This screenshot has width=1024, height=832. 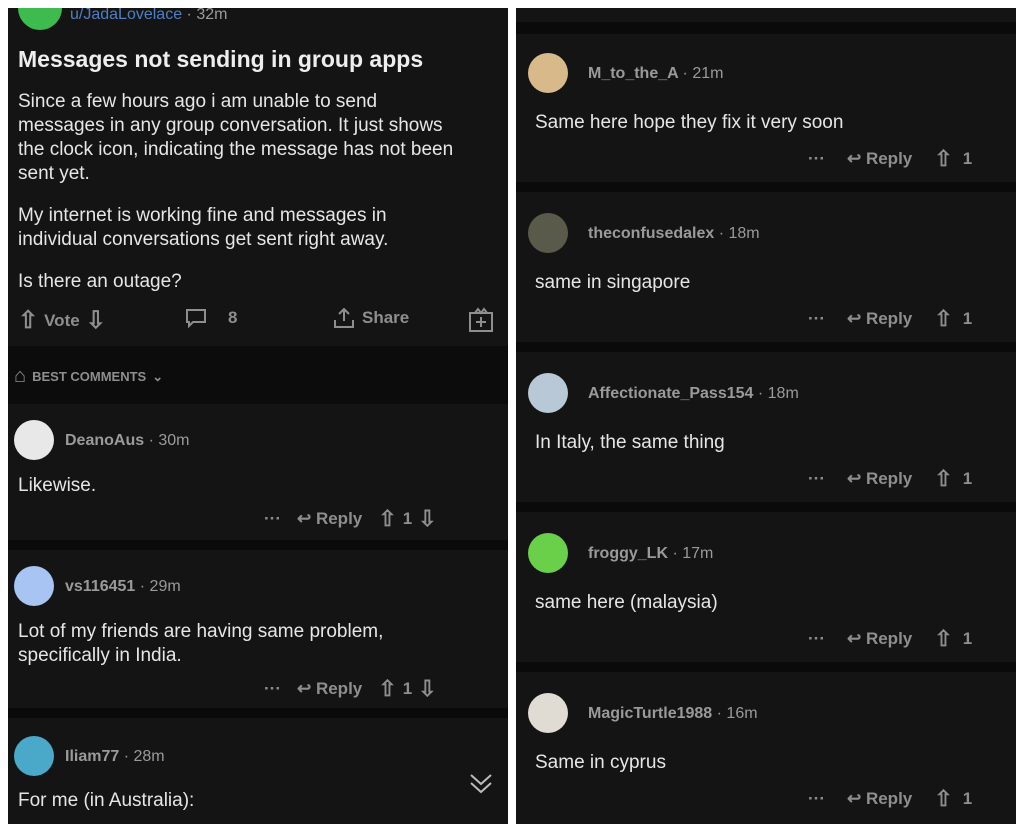 What do you see at coordinates (196, 319) in the screenshot?
I see `comment-icon` at bounding box center [196, 319].